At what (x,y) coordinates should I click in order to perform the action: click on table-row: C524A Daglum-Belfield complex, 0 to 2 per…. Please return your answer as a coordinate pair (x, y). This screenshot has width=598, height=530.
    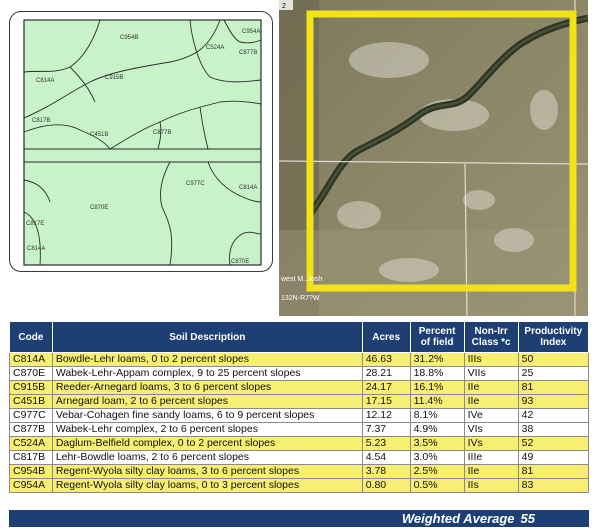
    Looking at the image, I should click on (299, 443).